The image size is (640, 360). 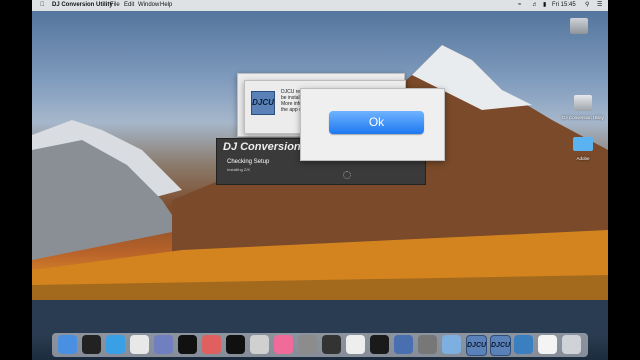 What do you see at coordinates (248, 162) in the screenshot?
I see `progress-status: Checking Setup` at bounding box center [248, 162].